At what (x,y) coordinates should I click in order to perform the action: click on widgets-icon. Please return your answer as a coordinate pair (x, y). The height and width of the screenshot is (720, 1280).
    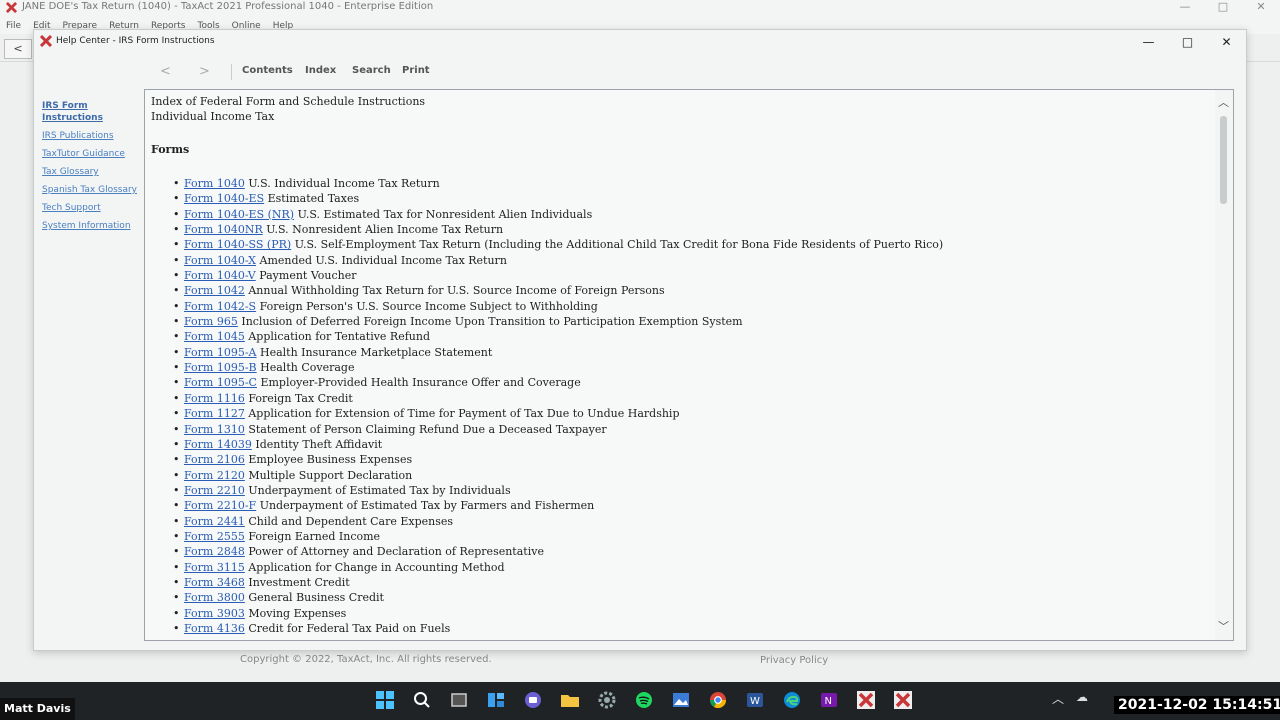
    Looking at the image, I should click on (496, 700).